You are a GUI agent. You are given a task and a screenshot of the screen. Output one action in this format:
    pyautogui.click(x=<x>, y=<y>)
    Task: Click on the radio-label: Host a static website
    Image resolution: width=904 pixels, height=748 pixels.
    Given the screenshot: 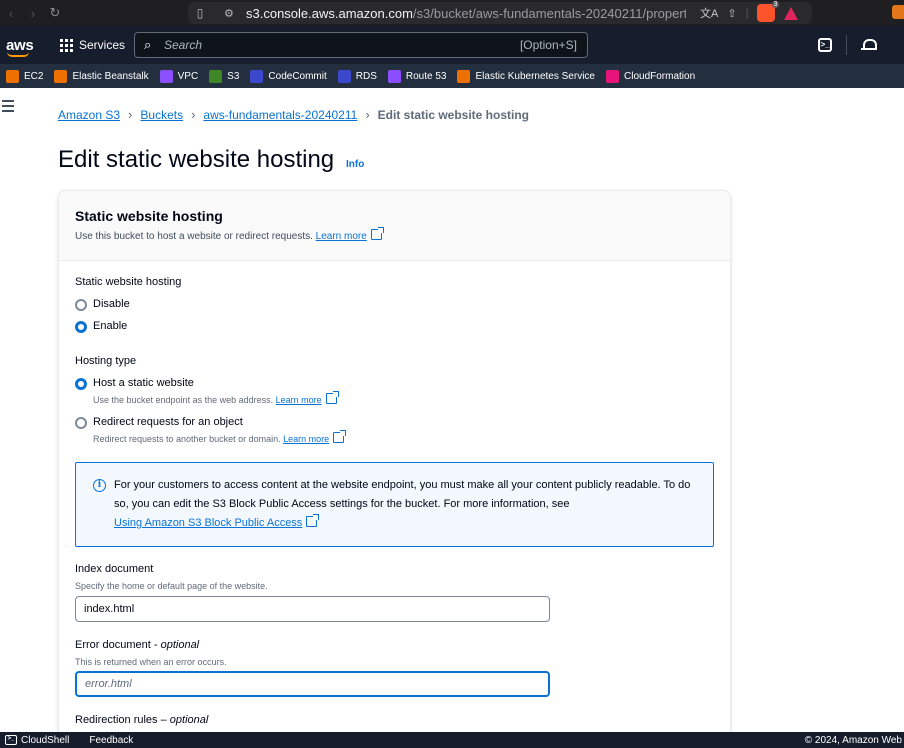 What is the action you would take?
    pyautogui.click(x=143, y=383)
    